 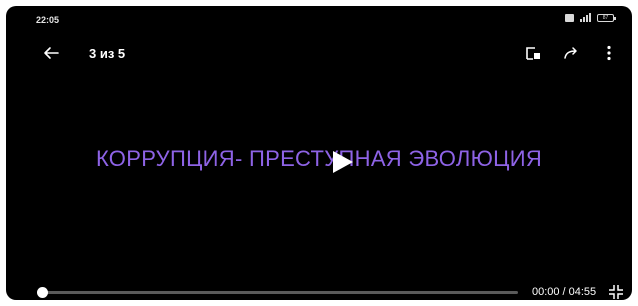 What do you see at coordinates (616, 292) in the screenshot?
I see `fullscreen-exit-icon` at bounding box center [616, 292].